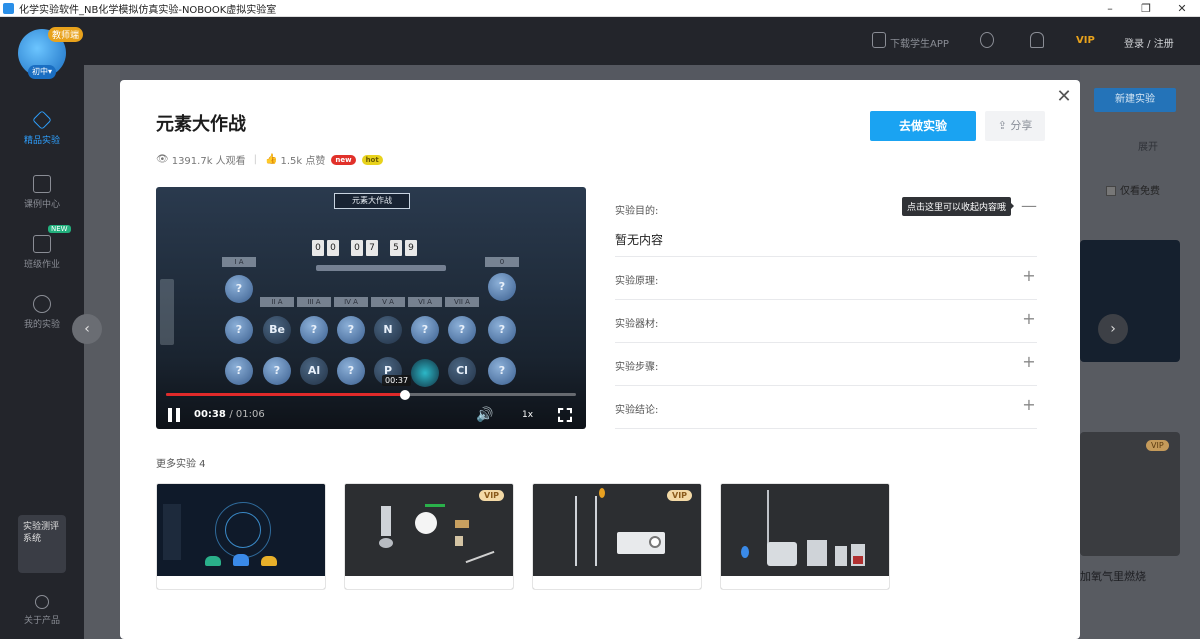 This screenshot has width=1200, height=639. Describe the element at coordinates (826, 364) in the screenshot. I see `accordion-steps: 实验步骤: +` at that location.